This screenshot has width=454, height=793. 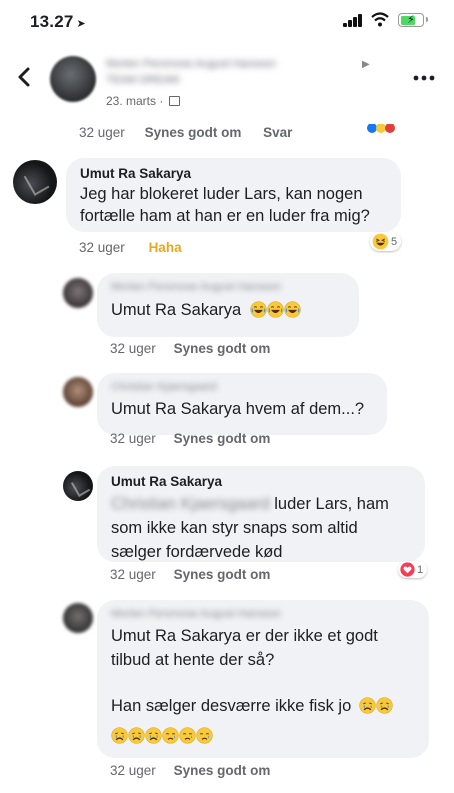 What do you see at coordinates (424, 78) in the screenshot?
I see `more-icon` at bounding box center [424, 78].